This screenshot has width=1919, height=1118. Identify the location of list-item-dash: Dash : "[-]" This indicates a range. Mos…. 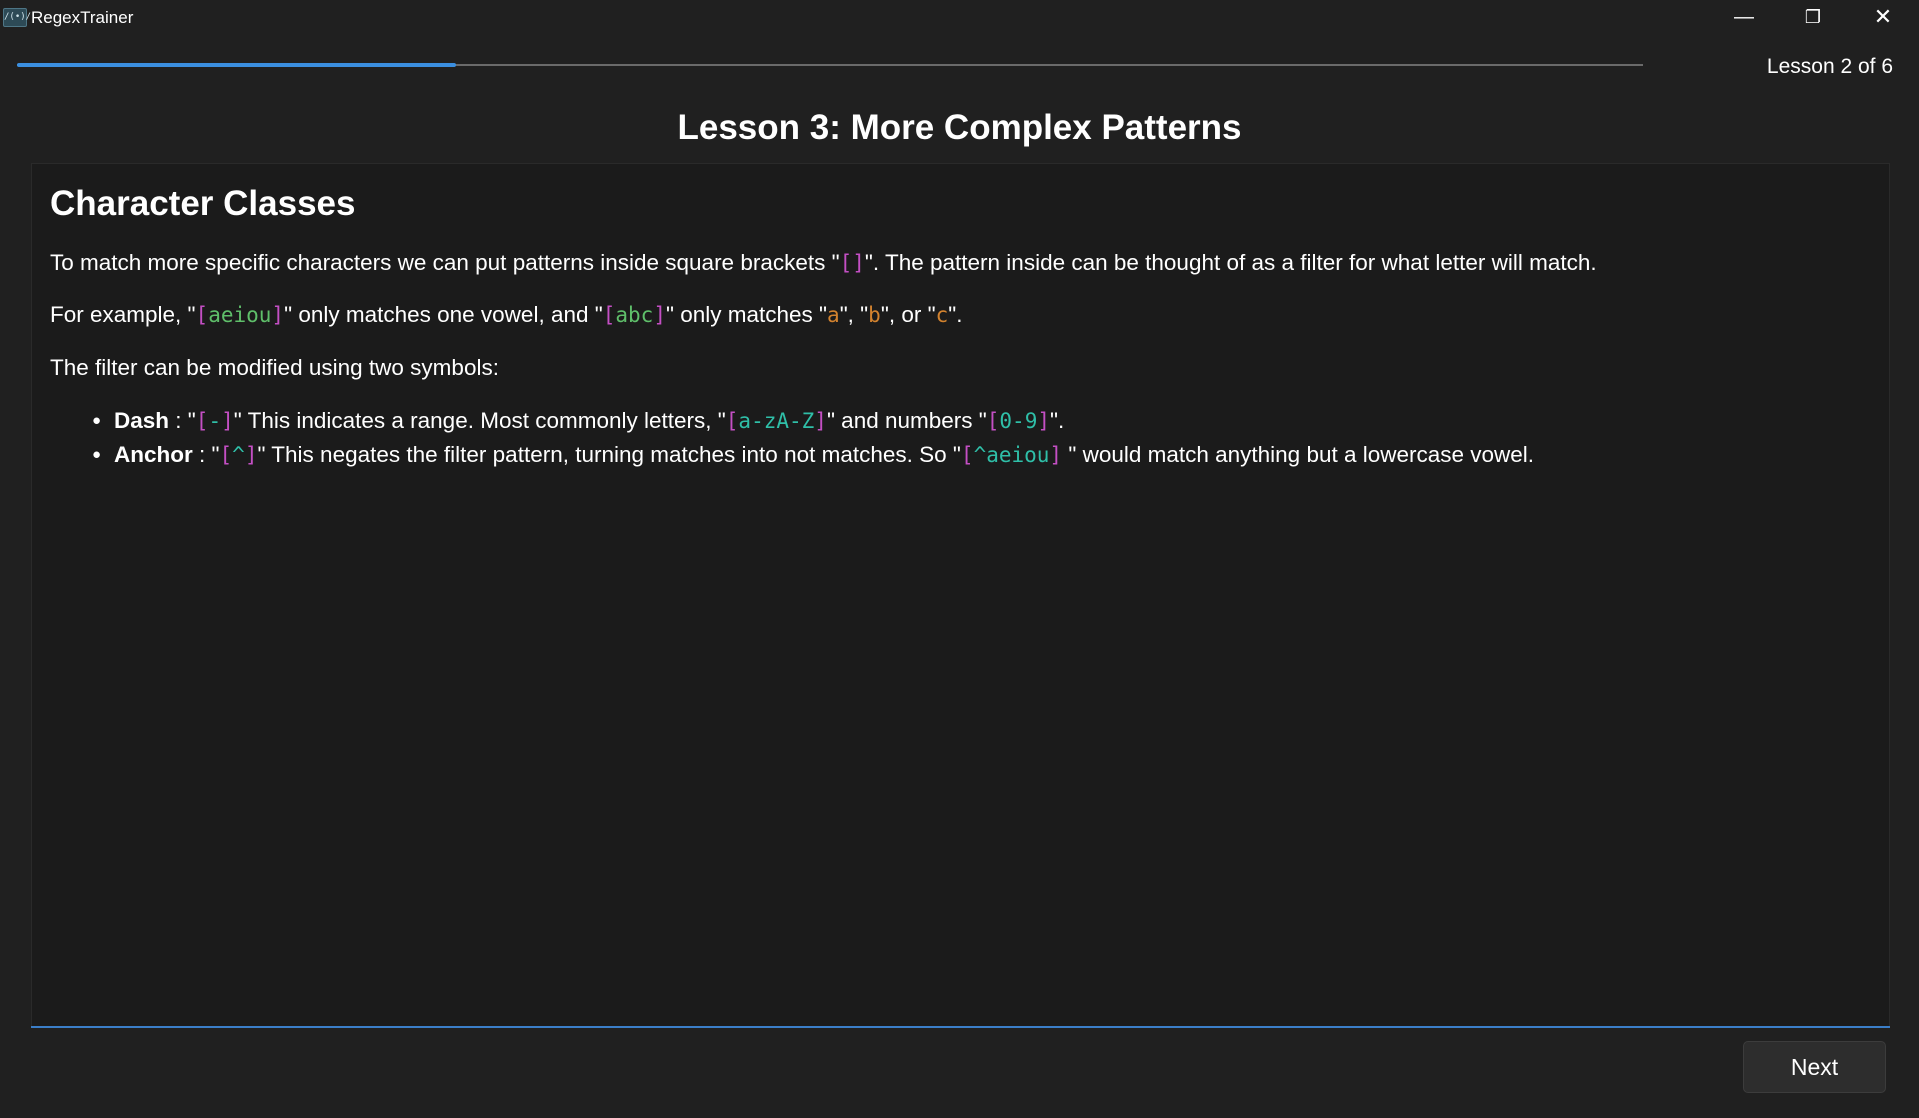
(813, 421).